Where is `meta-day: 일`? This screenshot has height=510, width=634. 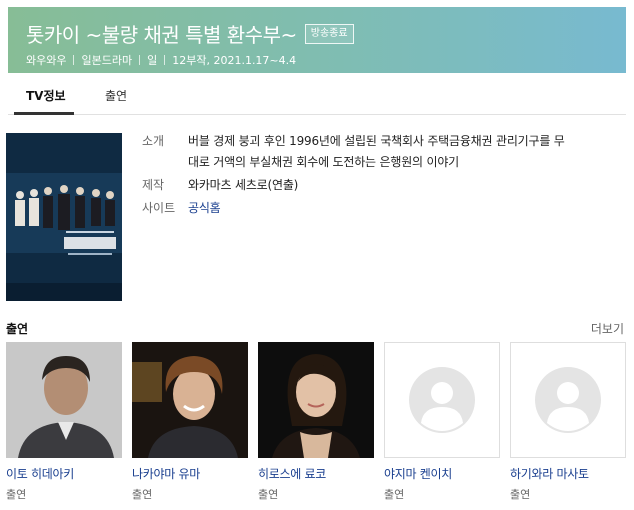 meta-day: 일 is located at coordinates (152, 60).